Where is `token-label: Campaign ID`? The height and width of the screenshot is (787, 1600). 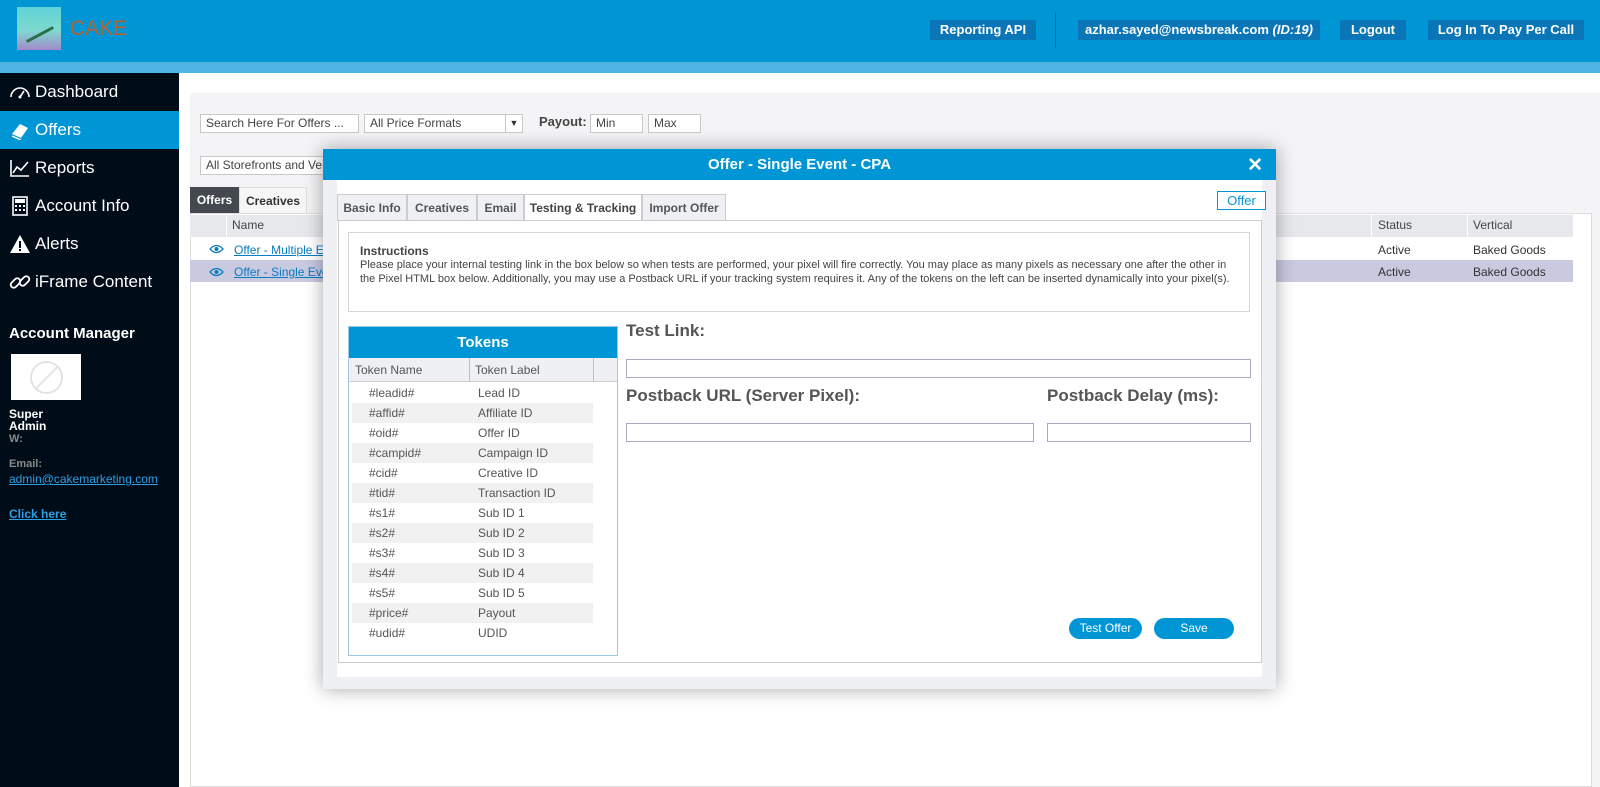 token-label: Campaign ID is located at coordinates (513, 453).